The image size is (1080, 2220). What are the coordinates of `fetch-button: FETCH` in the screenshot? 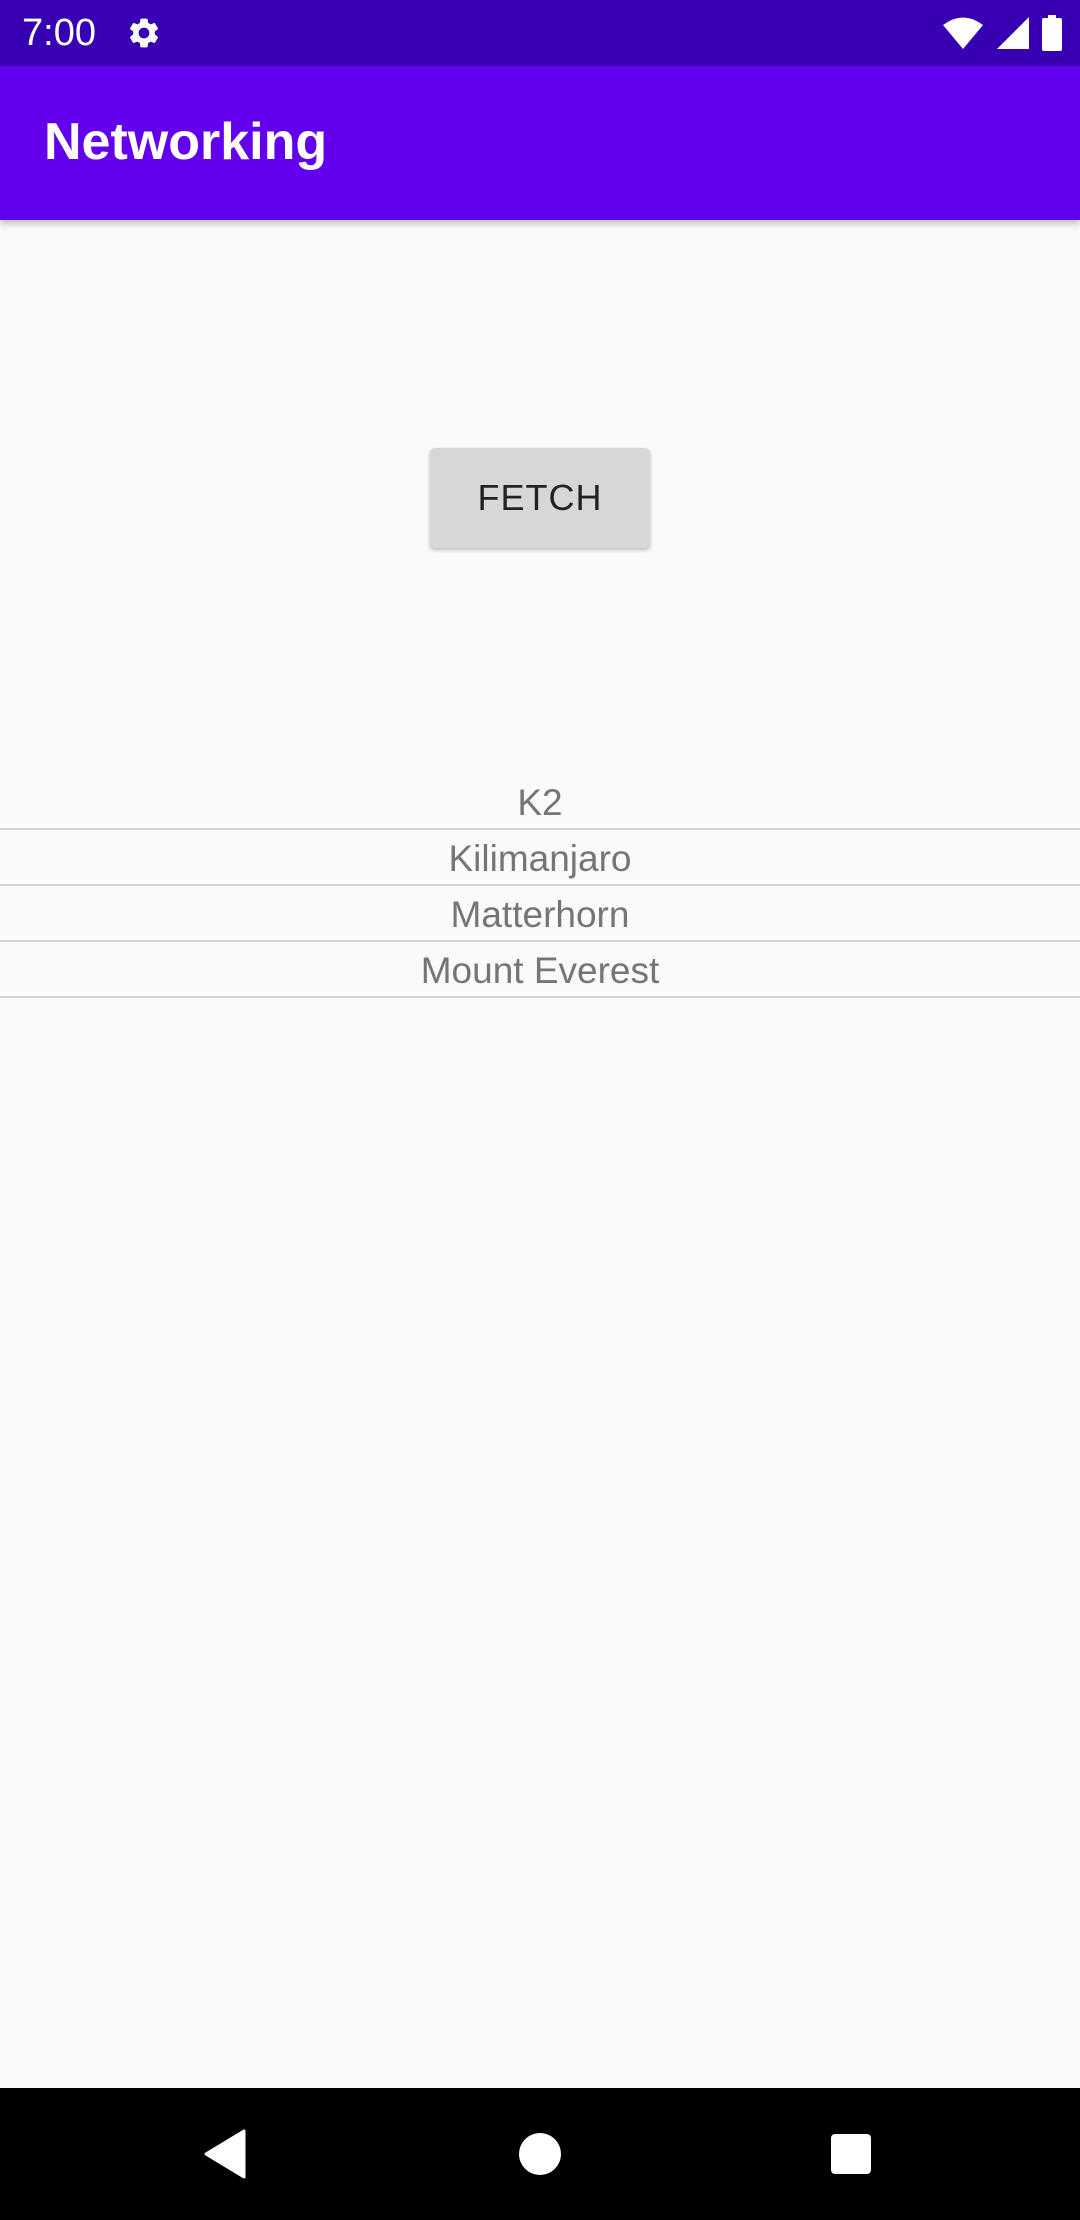 It's located at (540, 498).